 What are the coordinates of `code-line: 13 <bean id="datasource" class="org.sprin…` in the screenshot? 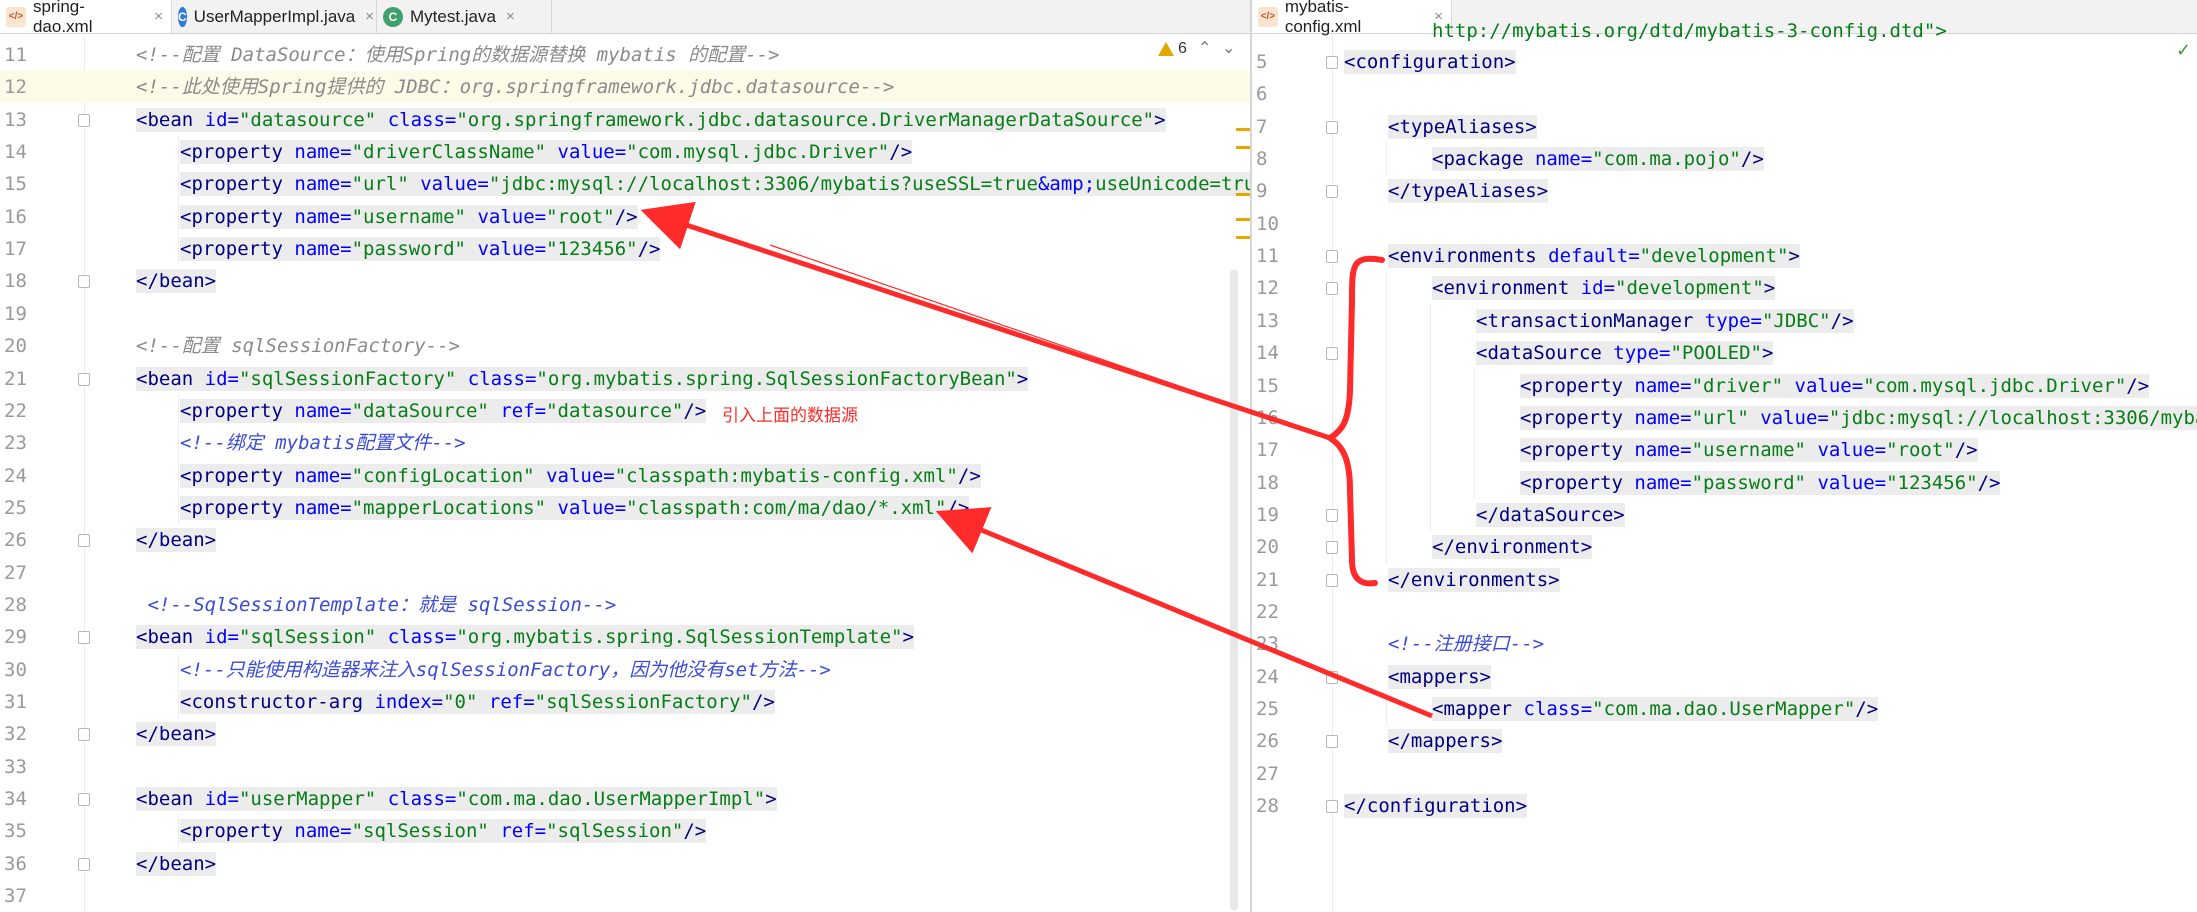 It's located at (625, 120).